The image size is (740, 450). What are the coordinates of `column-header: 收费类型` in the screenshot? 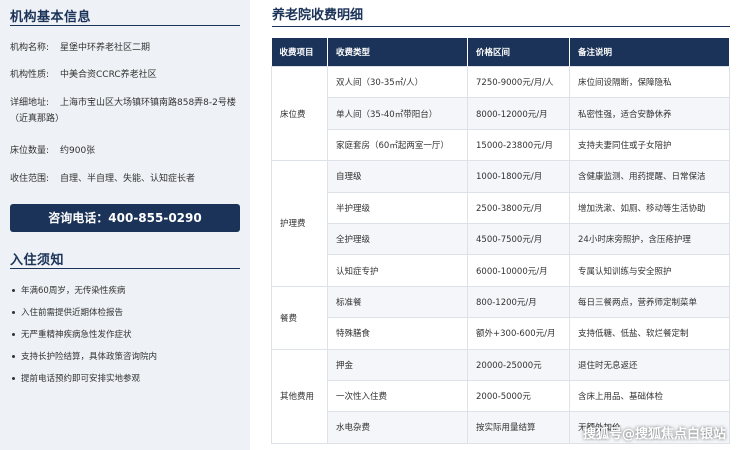 It's located at (397, 52).